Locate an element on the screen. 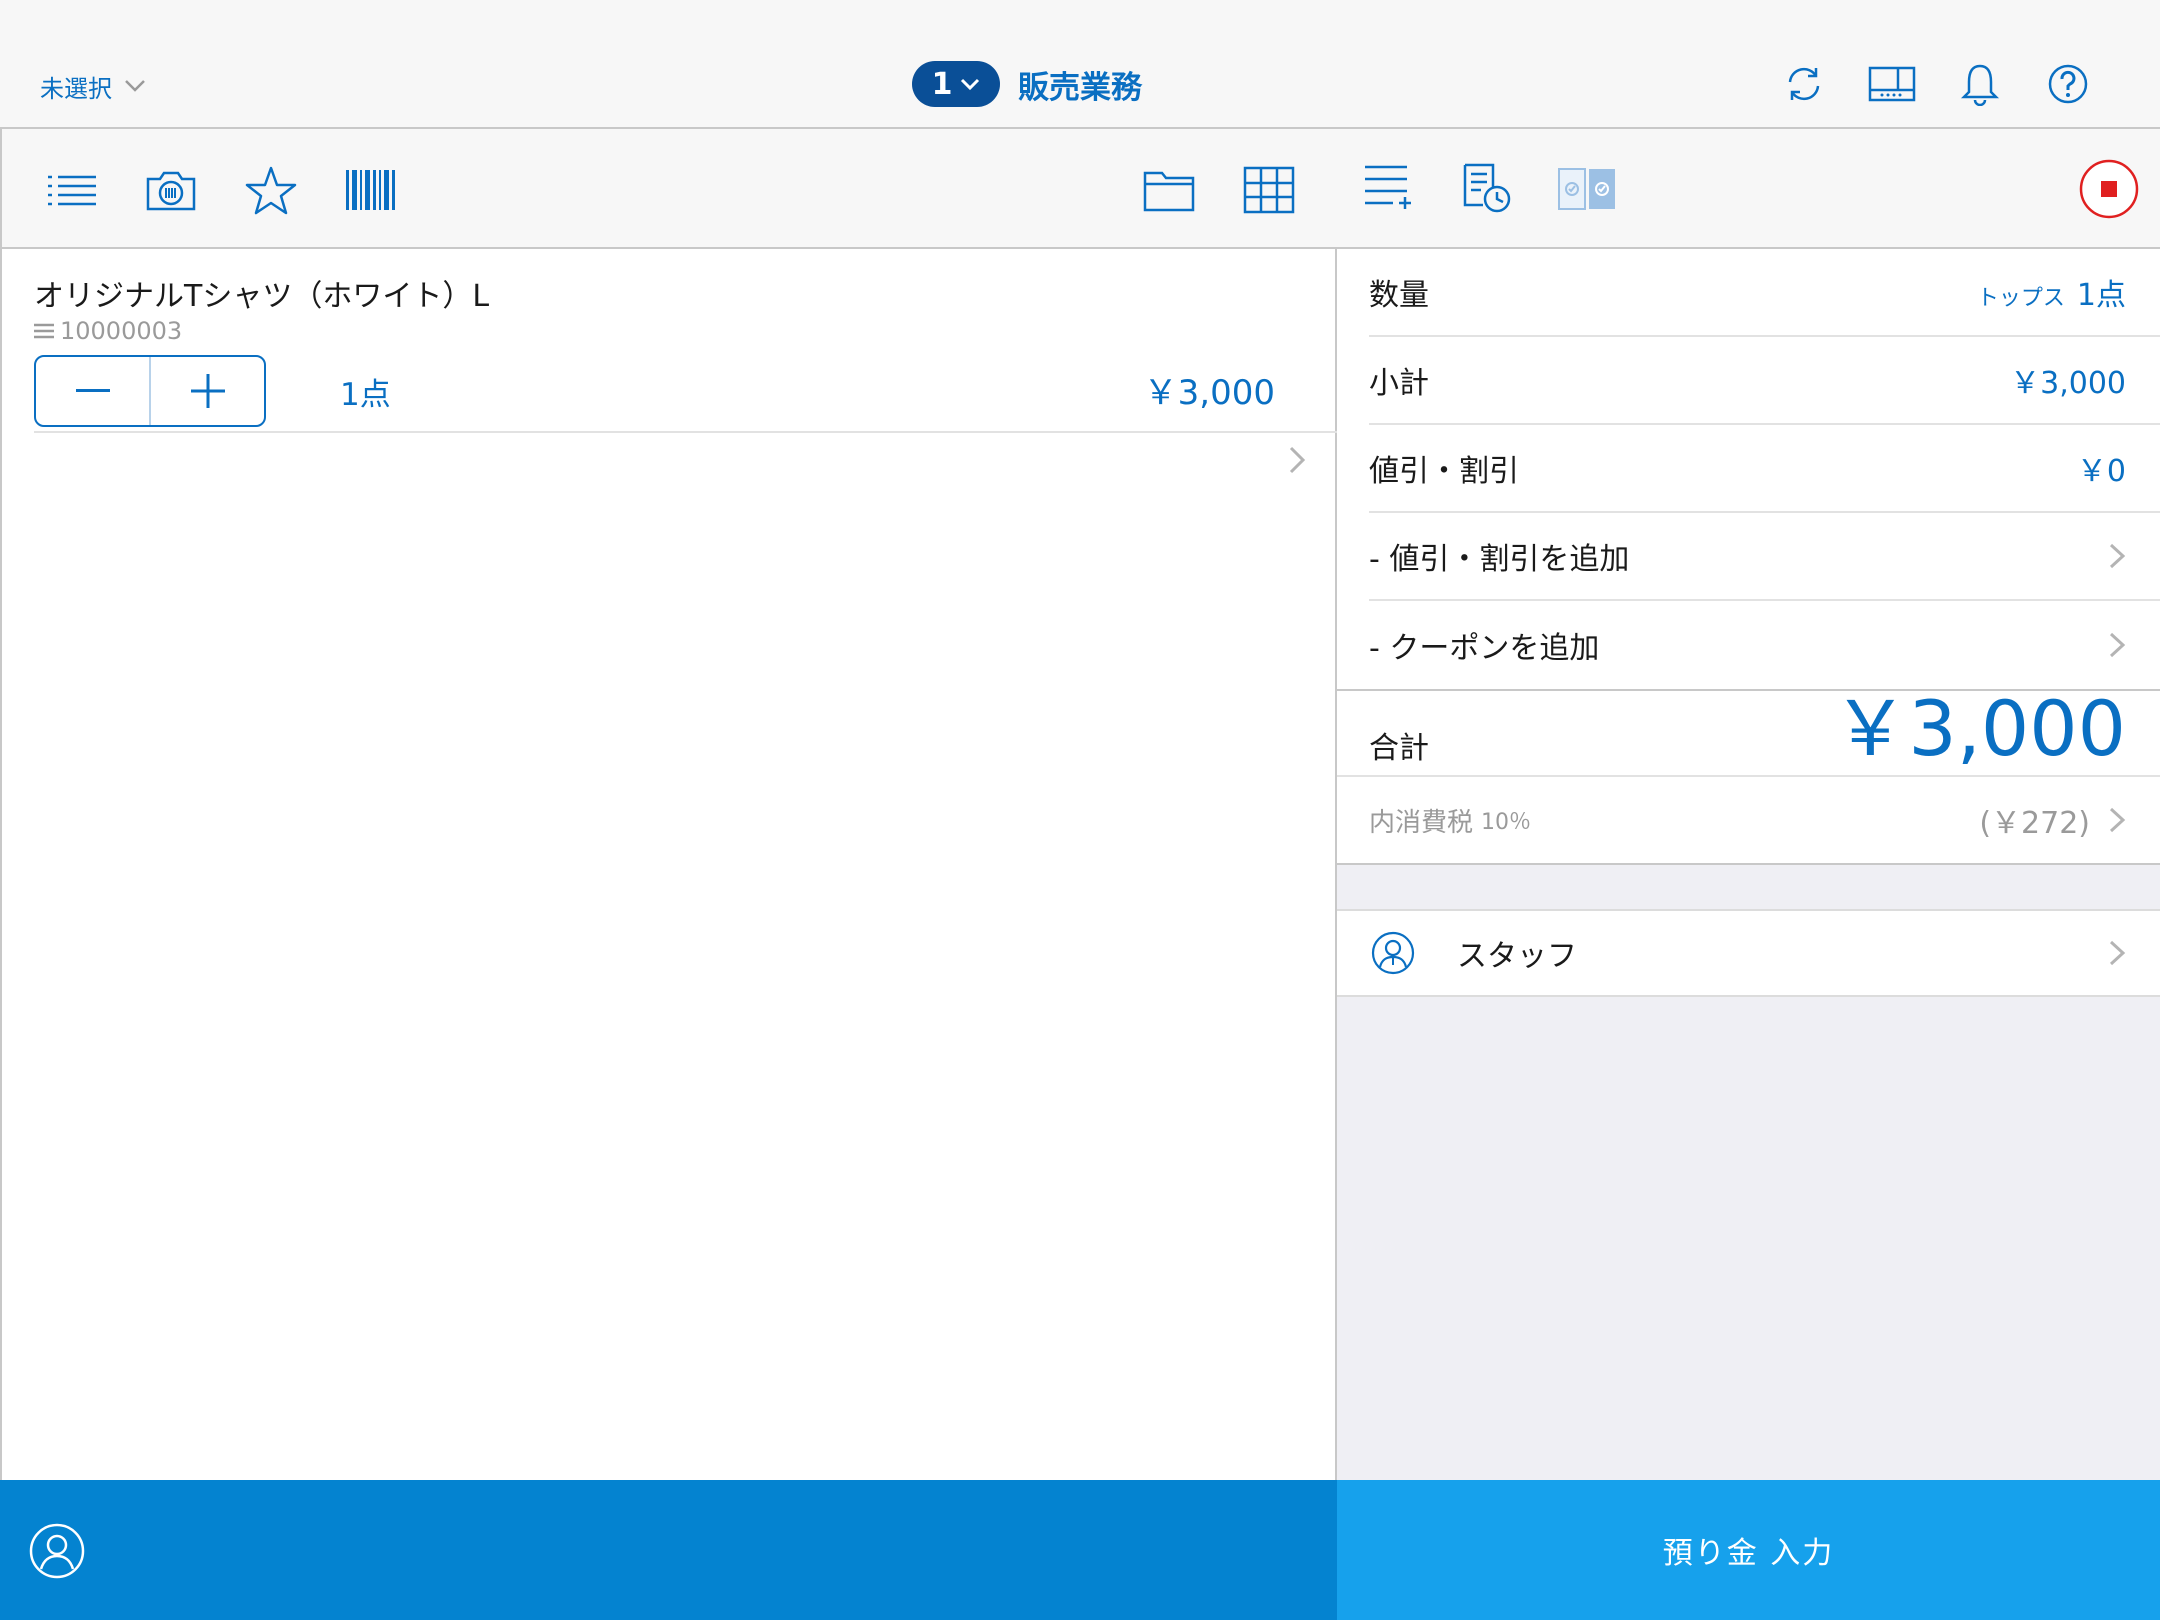  top-bar: 未選択 1 販売業務 is located at coordinates (1080, 64).